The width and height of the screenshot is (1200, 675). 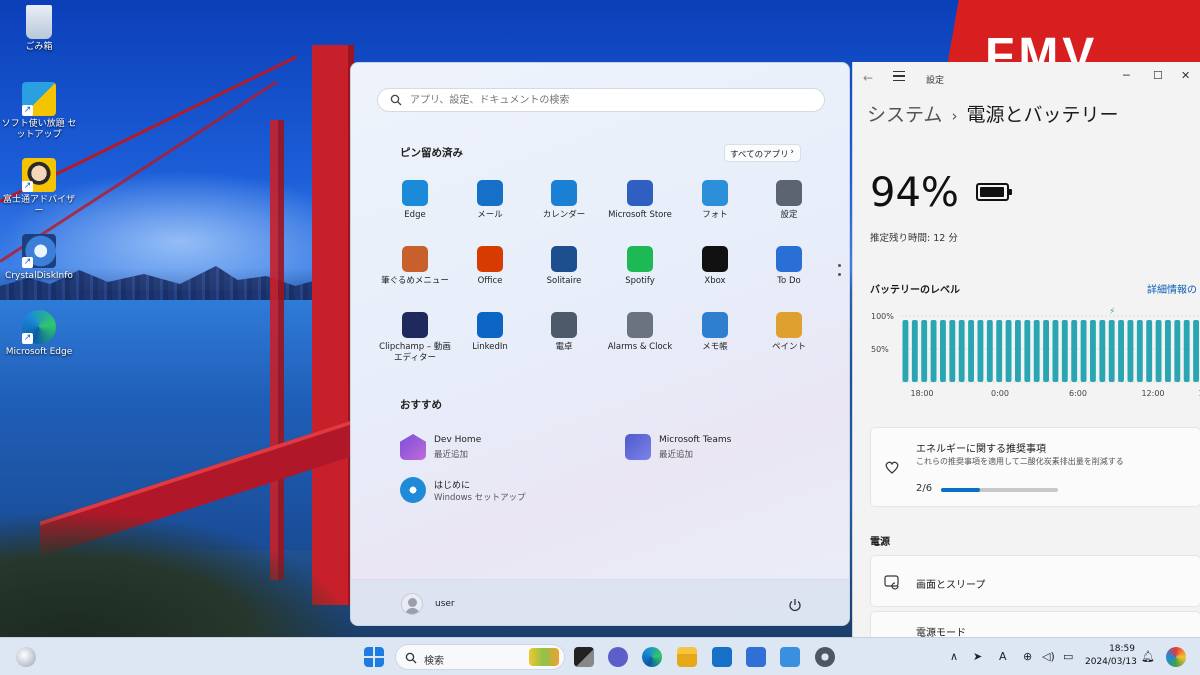 I want to click on desktop-icon-software-setup: ↗ ソフト使い放題 セットアップ, so click(x=39, y=111).